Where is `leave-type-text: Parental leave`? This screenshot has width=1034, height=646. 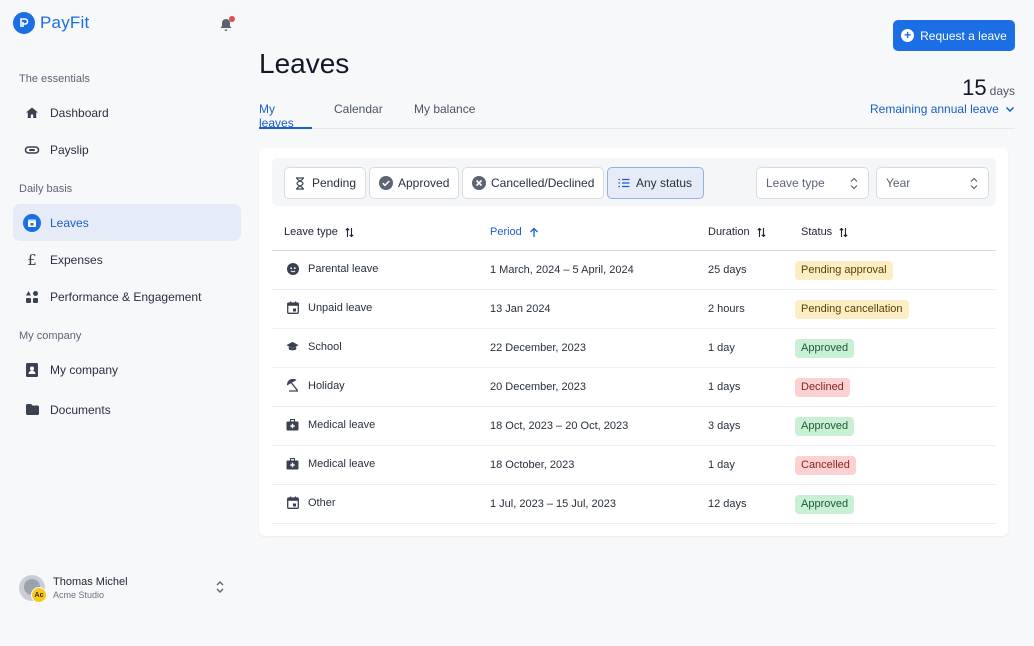 leave-type-text: Parental leave is located at coordinates (343, 268).